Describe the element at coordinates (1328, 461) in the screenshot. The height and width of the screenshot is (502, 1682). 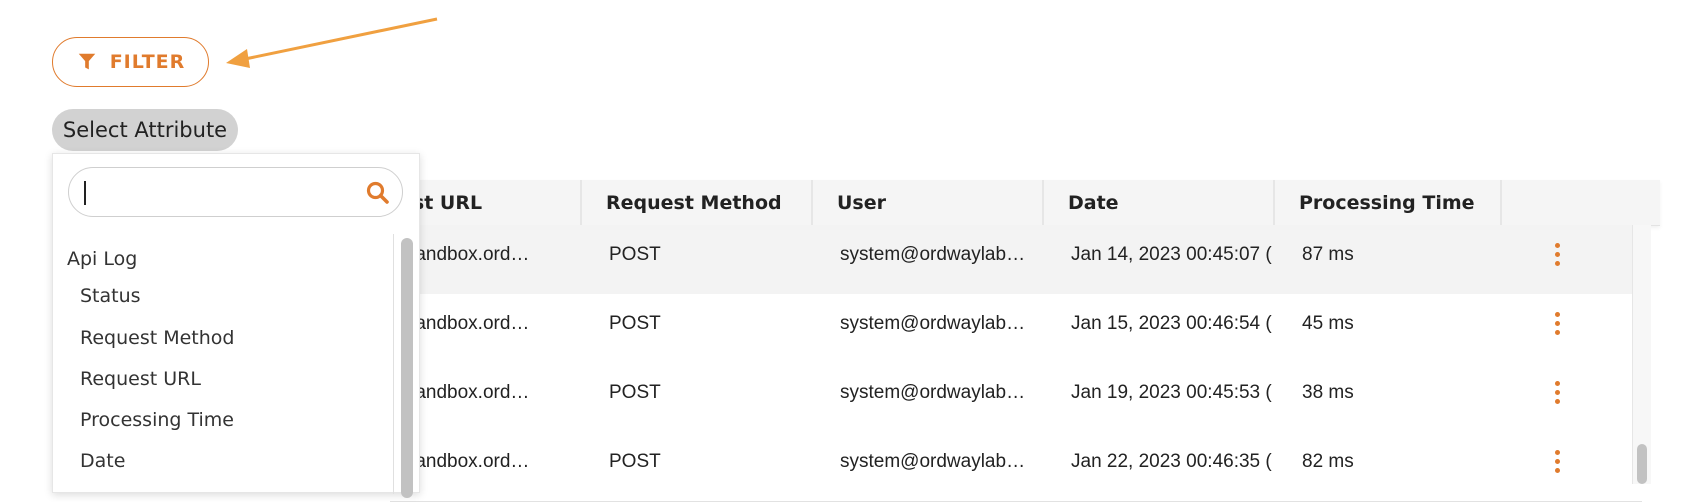
I see `cell-processing-time: 82 ms` at that location.